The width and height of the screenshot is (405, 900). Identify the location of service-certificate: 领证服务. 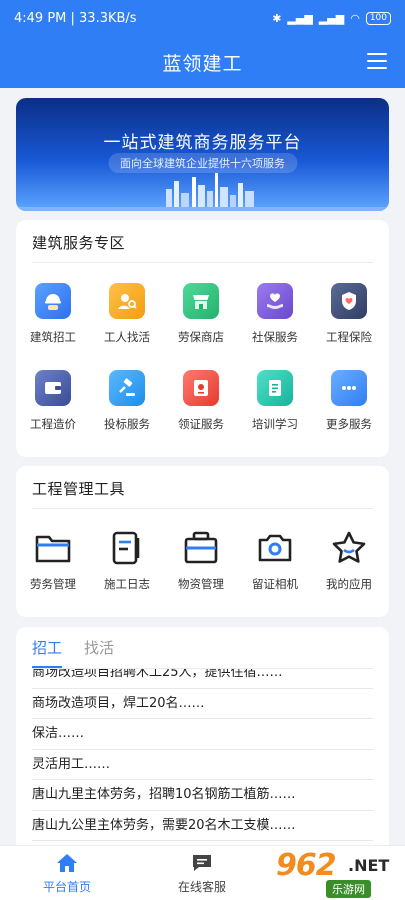
(201, 401).